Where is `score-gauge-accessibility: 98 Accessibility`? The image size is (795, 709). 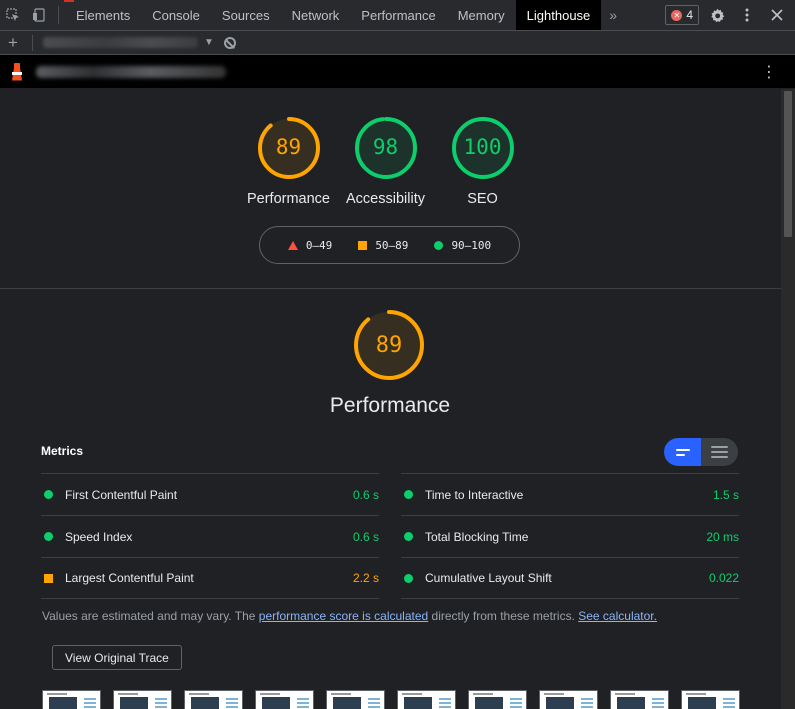 score-gauge-accessibility: 98 Accessibility is located at coordinates (385, 161).